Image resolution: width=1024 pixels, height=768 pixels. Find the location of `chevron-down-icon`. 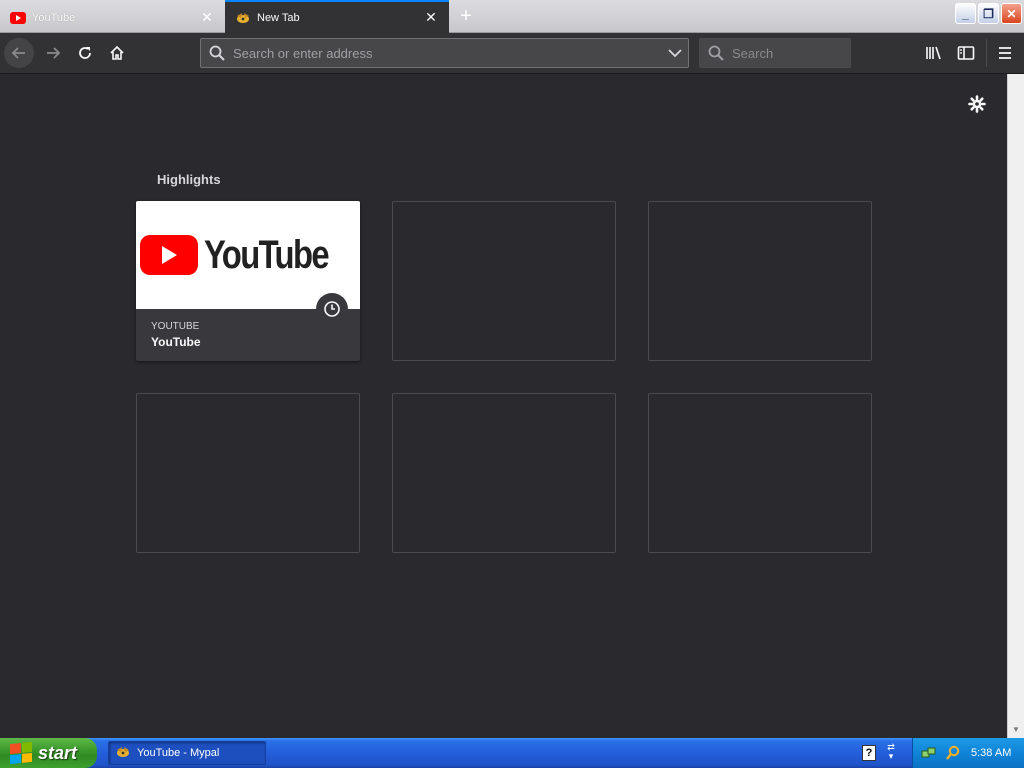

chevron-down-icon is located at coordinates (675, 53).